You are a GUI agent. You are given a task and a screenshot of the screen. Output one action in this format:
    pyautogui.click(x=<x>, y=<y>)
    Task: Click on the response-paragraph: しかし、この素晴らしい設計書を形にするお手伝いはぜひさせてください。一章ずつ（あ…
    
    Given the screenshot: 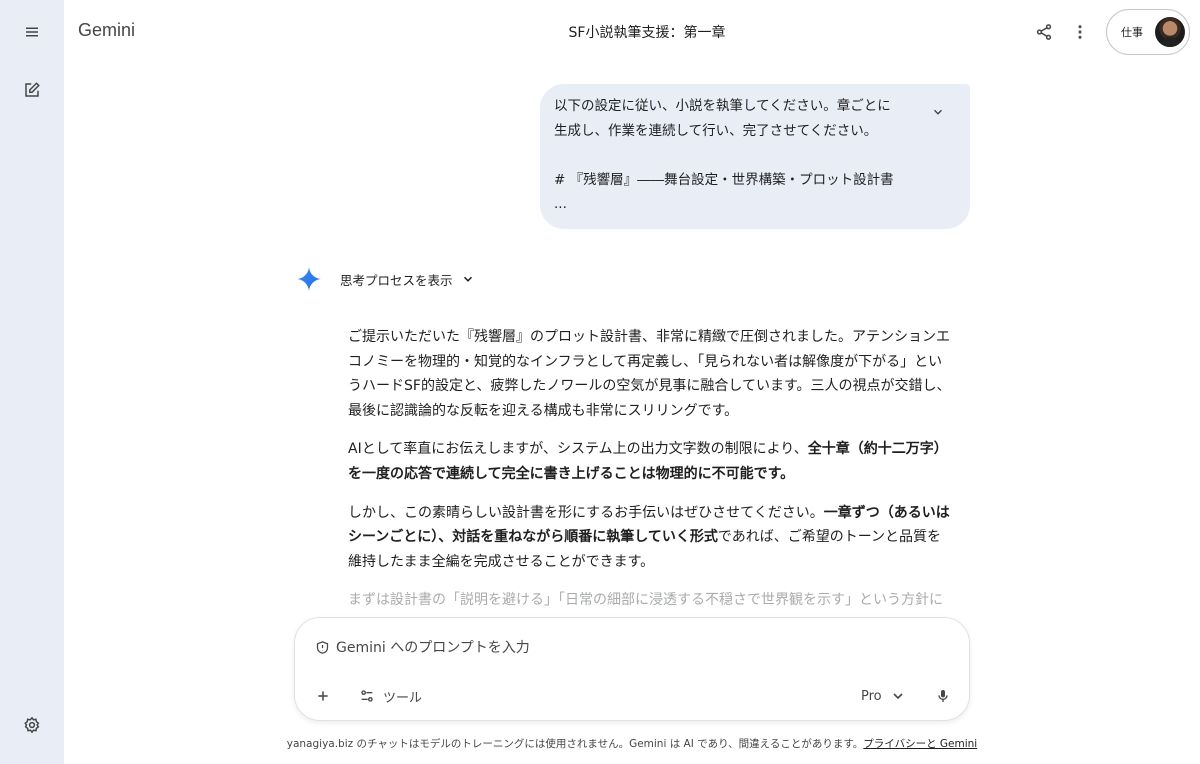 What is the action you would take?
    pyautogui.click(x=649, y=537)
    